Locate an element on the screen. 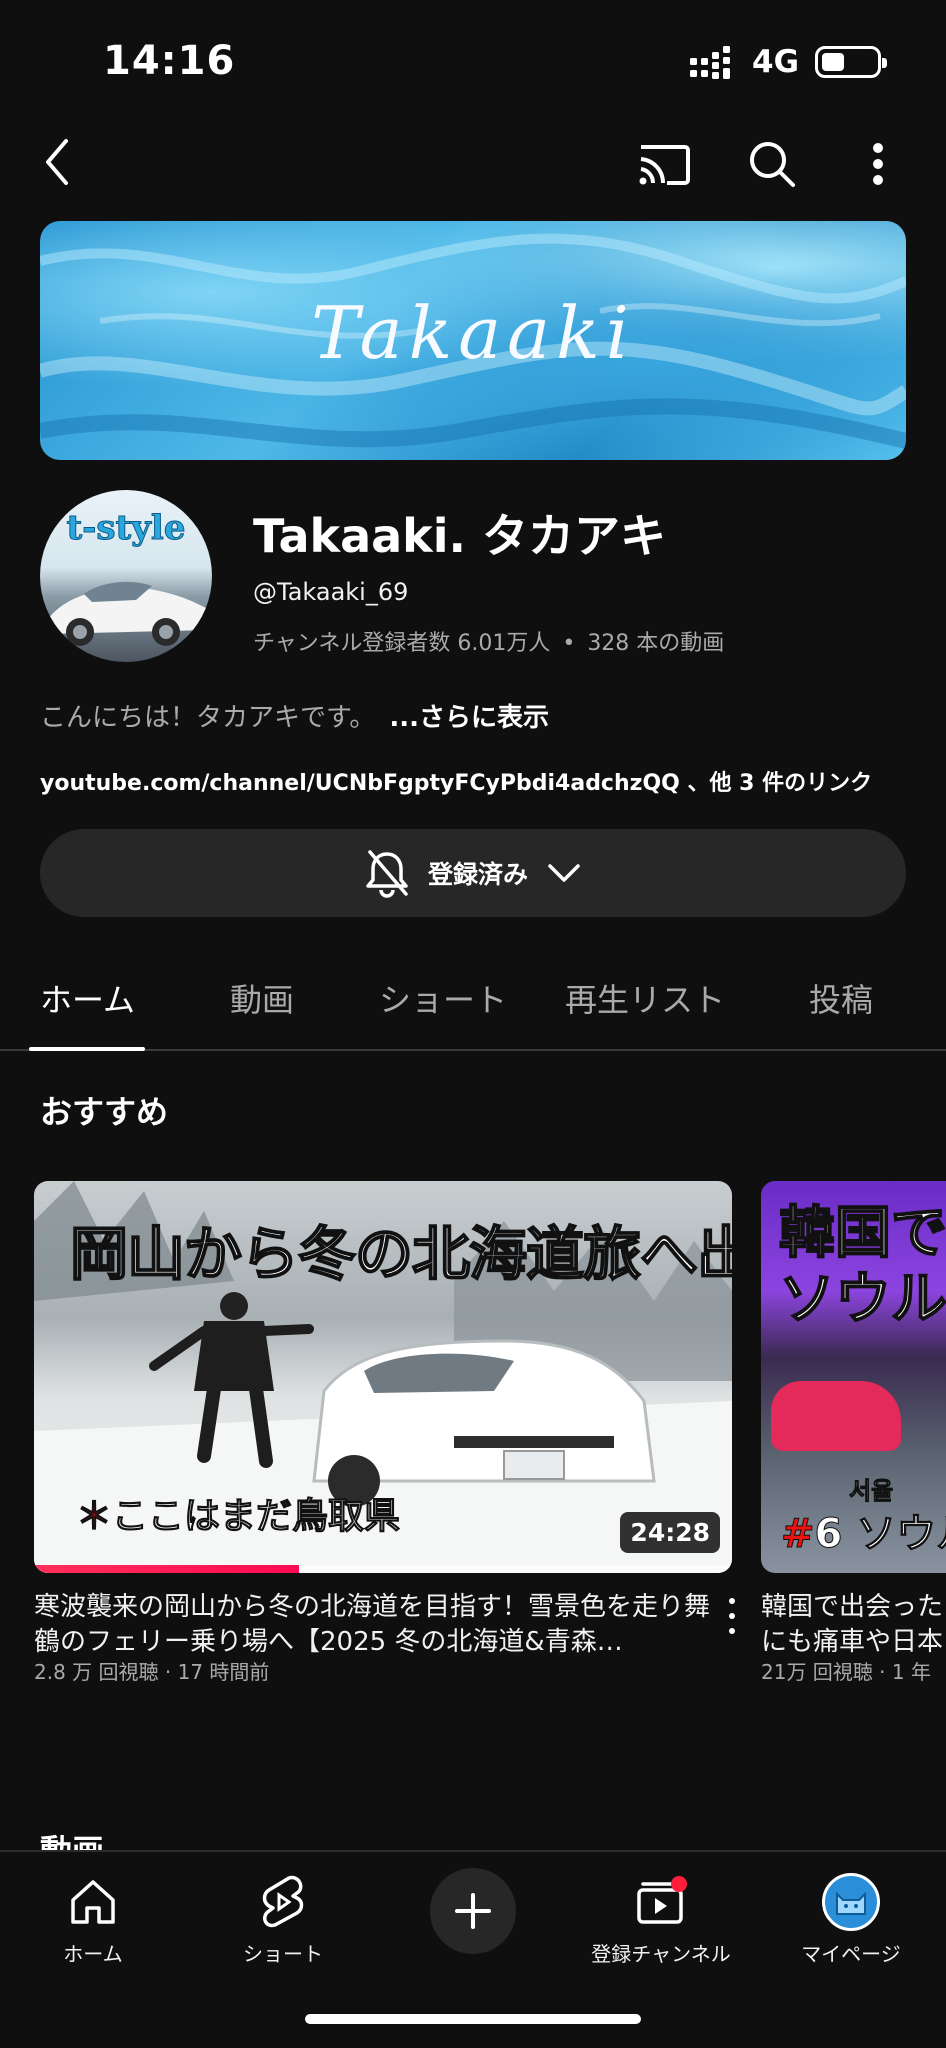  thumbnail-title-text: 岡山から冬の北海道旅へ出発！ is located at coordinates (400, 1254).